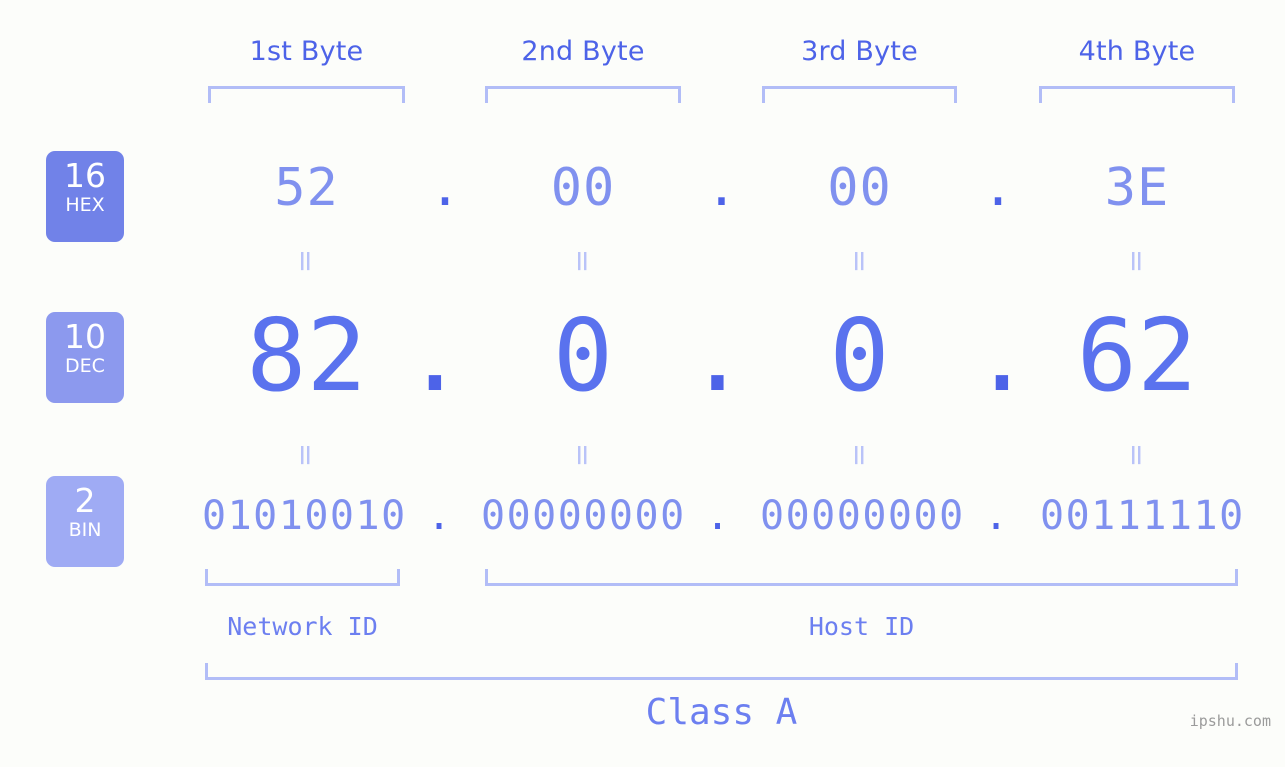 The image size is (1285, 767). I want to click on watermark: ipshu.com, so click(1230, 721).